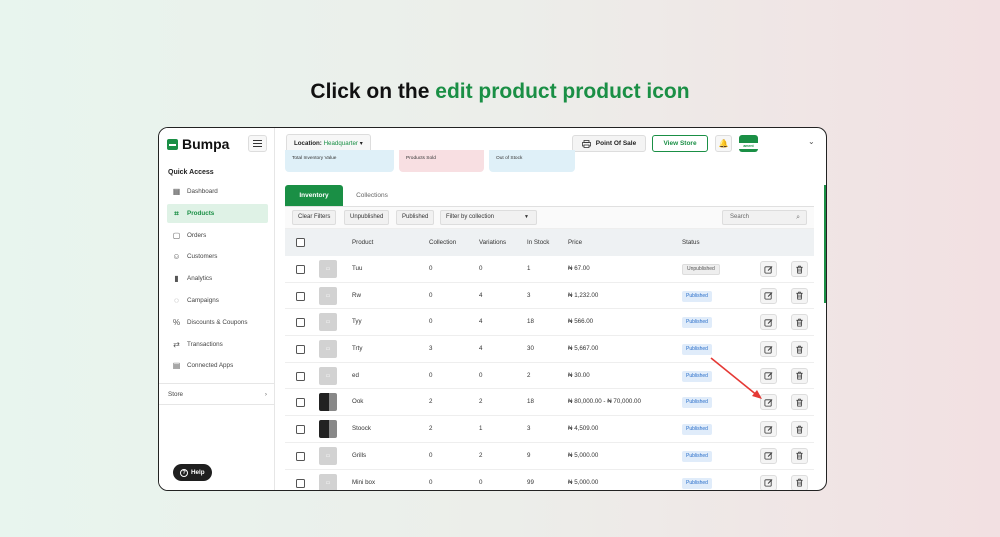 The height and width of the screenshot is (537, 1000). What do you see at coordinates (202, 191) in the screenshot?
I see `sidebar-item-label: Dashboard` at bounding box center [202, 191].